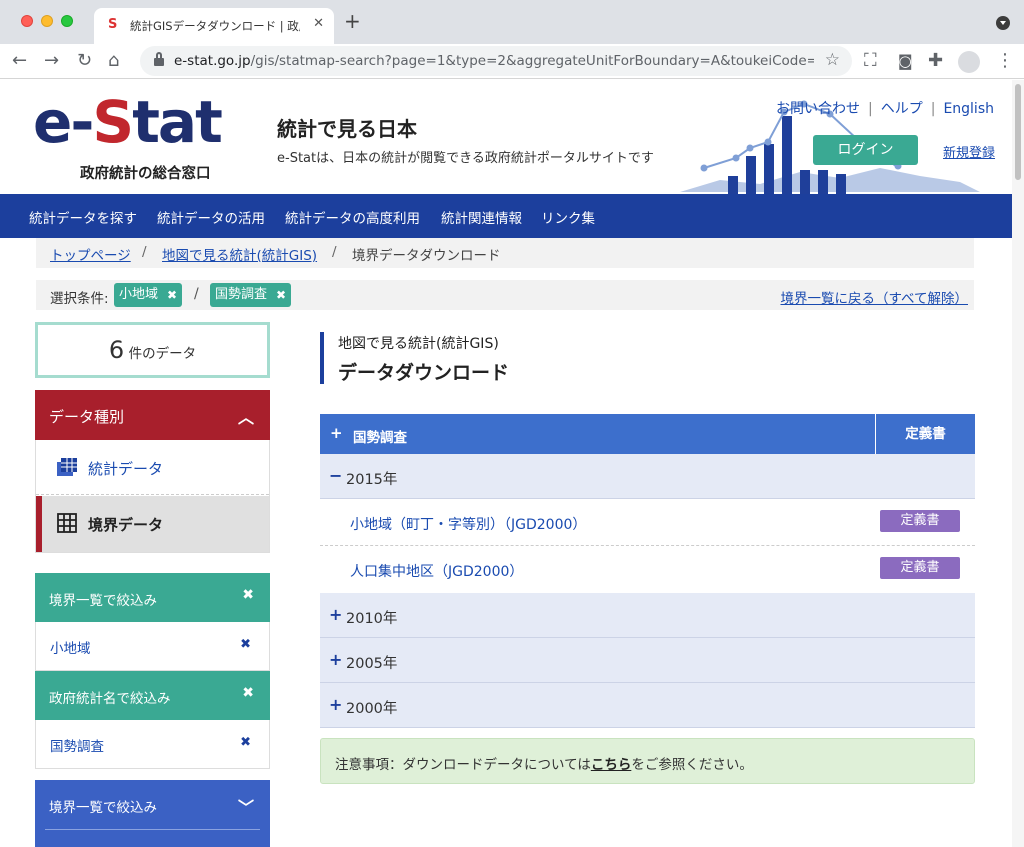 Image resolution: width=1024 pixels, height=847 pixels. I want to click on maximize-window-button, so click(67, 21).